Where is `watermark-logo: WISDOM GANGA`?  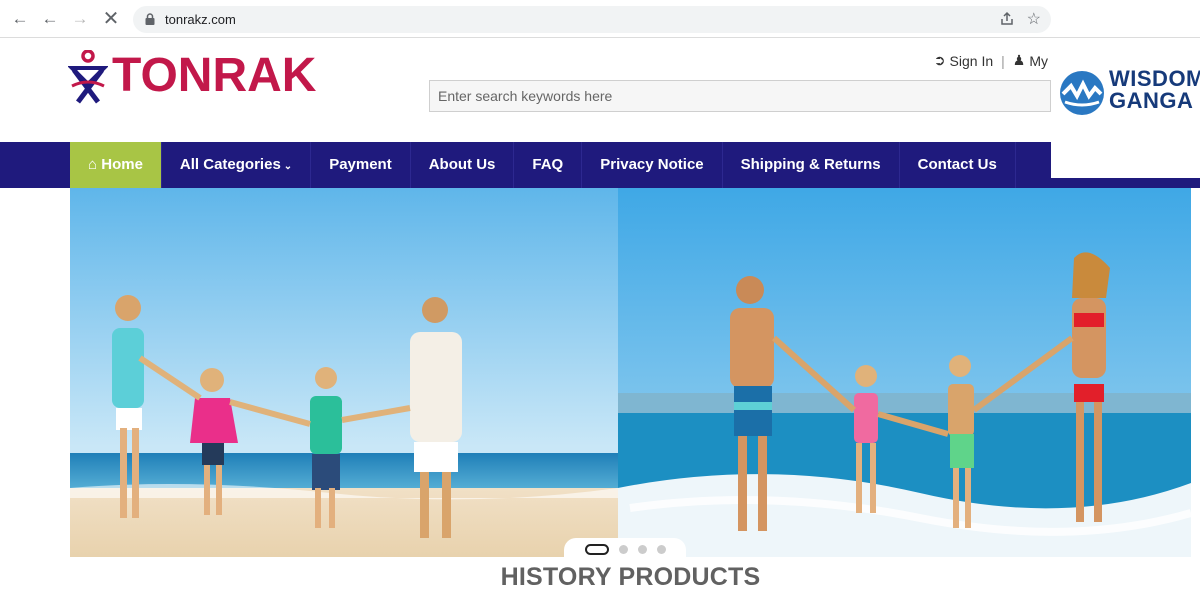
watermark-logo: WISDOM GANGA is located at coordinates (1125, 108).